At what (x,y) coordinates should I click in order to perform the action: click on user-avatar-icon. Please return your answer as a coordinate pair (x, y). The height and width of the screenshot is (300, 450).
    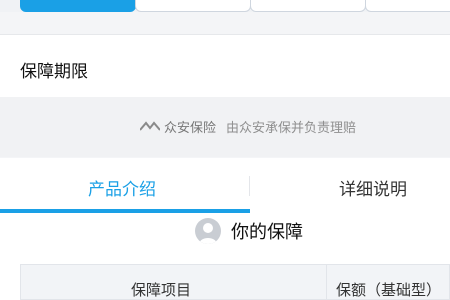
    Looking at the image, I should click on (208, 231).